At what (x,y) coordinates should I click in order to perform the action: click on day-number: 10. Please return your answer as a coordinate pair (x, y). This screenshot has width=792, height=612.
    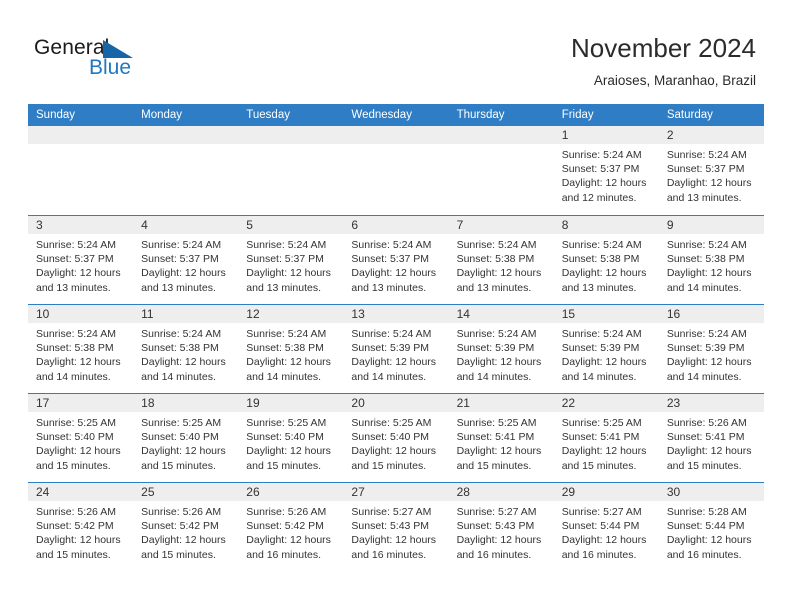
    Looking at the image, I should click on (43, 314).